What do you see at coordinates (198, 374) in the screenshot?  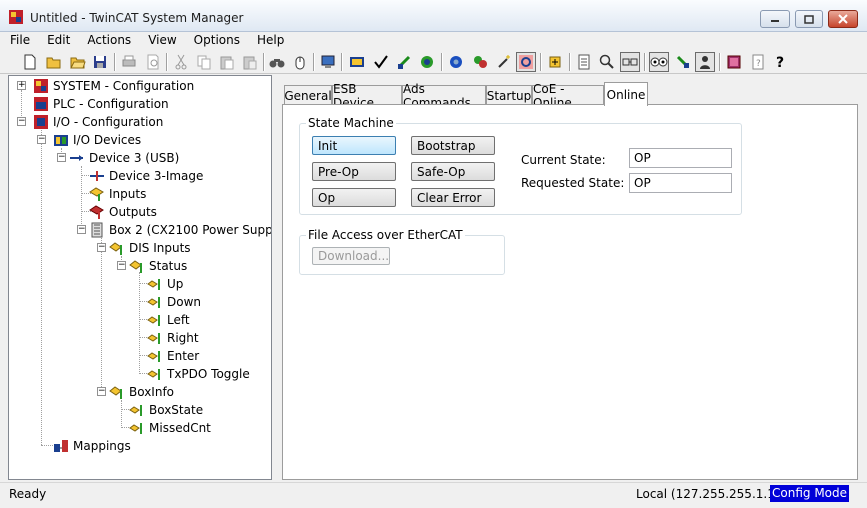 I see `tree-item-txpdo-toggle: TxPDO Toggle` at bounding box center [198, 374].